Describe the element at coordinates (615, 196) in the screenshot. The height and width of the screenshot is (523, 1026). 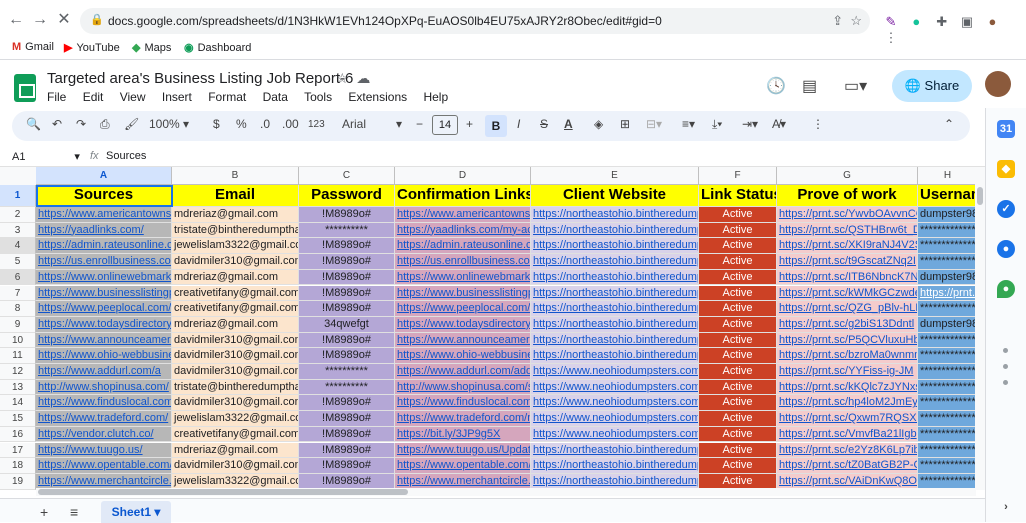
I see `header-cell-e: Client Website` at that location.